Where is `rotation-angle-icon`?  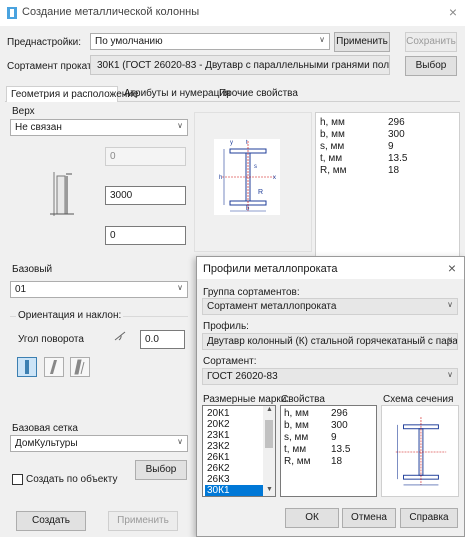
rotation-angle-icon is located at coordinates (120, 336).